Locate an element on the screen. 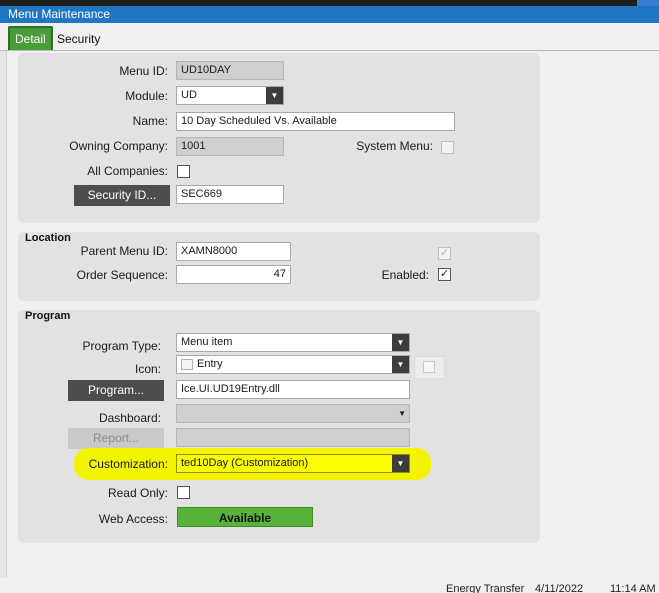  status-bar: Energy Transfer 4/11/2022 11:14 AM is located at coordinates (329, 585).